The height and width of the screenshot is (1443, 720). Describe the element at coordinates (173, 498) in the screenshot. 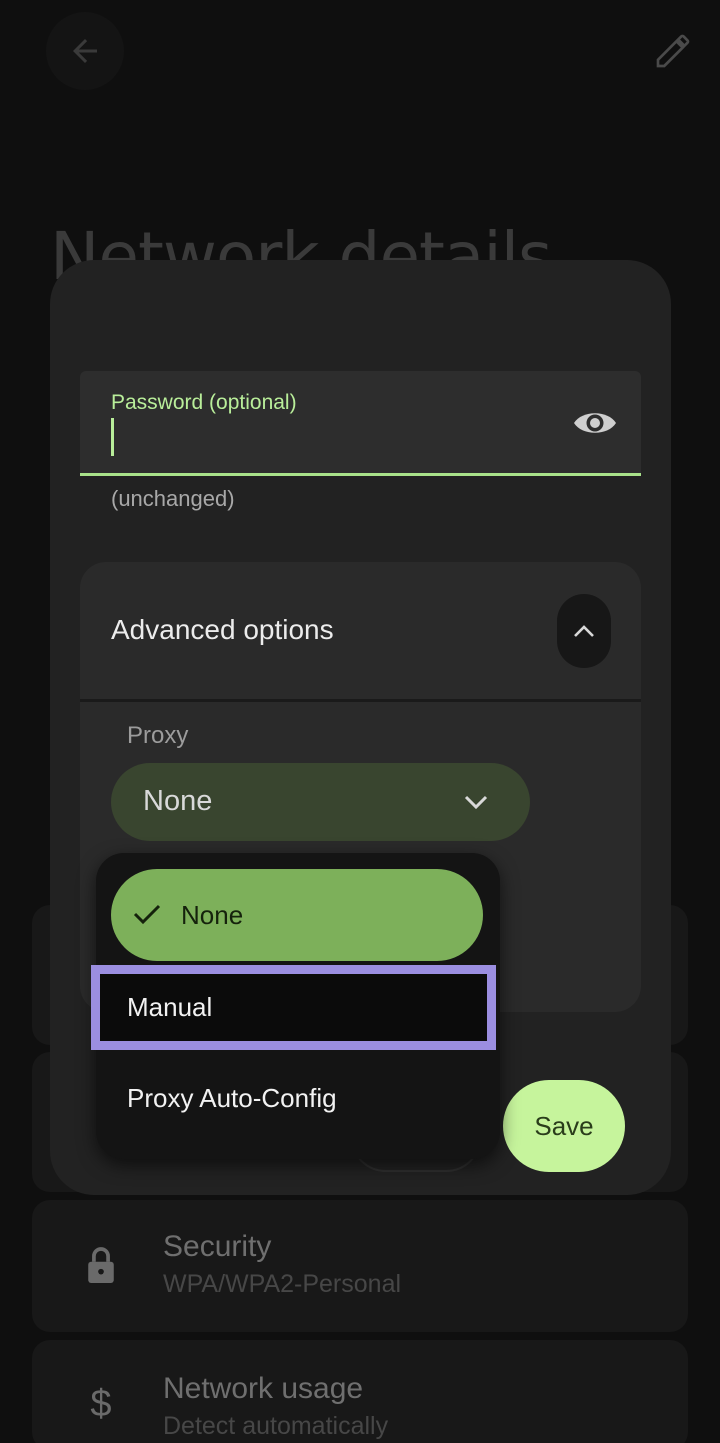

I see `password-helper-text: (unchanged)` at that location.